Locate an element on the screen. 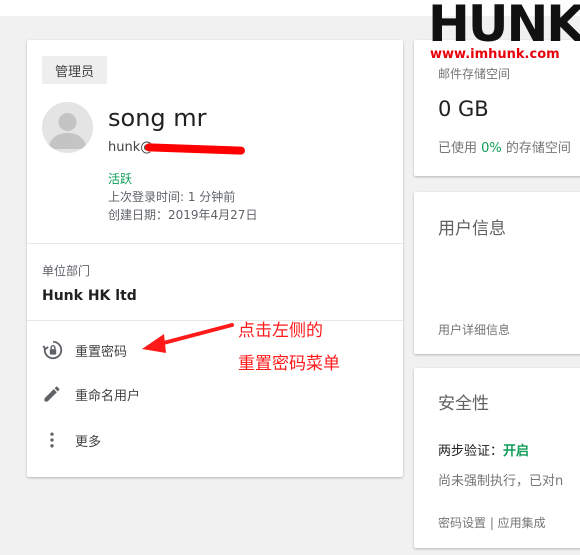 The height and width of the screenshot is (555, 580). logo-wordmark: HUNK is located at coordinates (504, 26).